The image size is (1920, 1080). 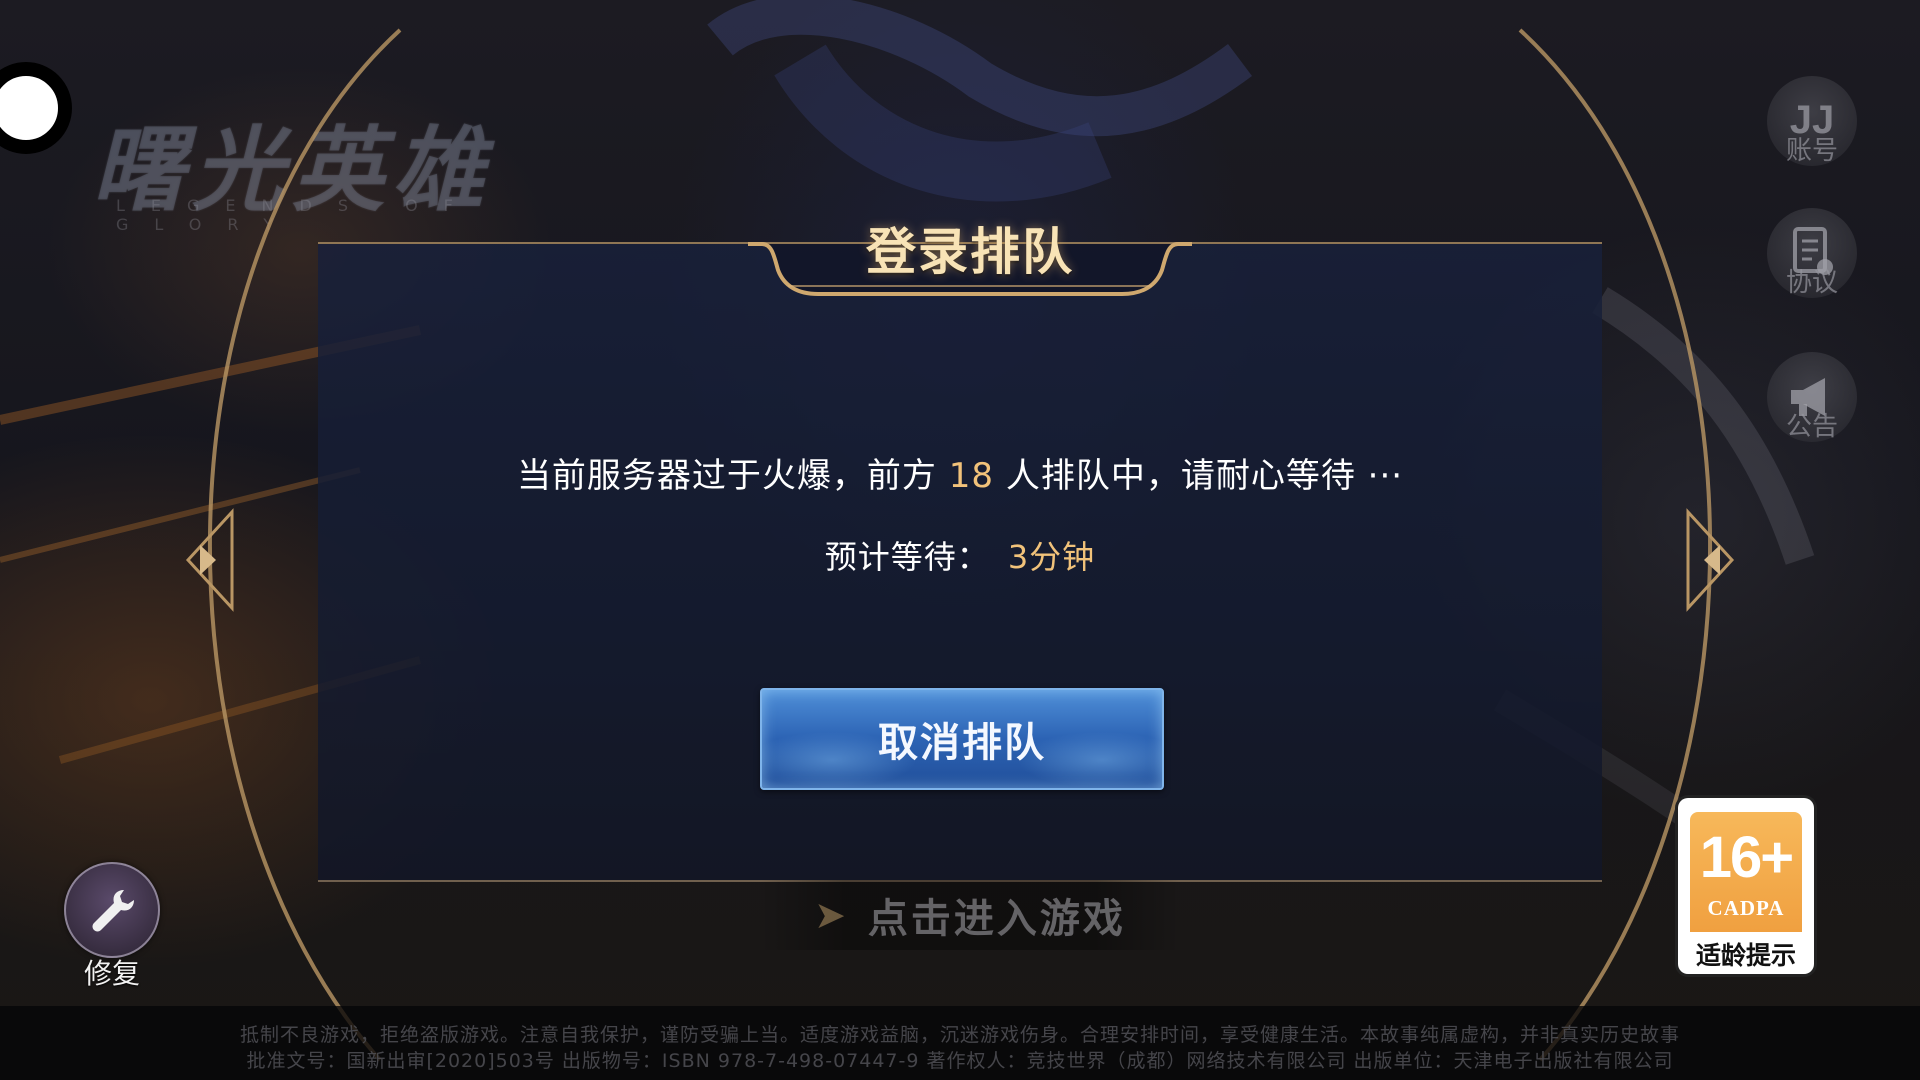 What do you see at coordinates (1811, 151) in the screenshot?
I see `account-label: 账号` at bounding box center [1811, 151].